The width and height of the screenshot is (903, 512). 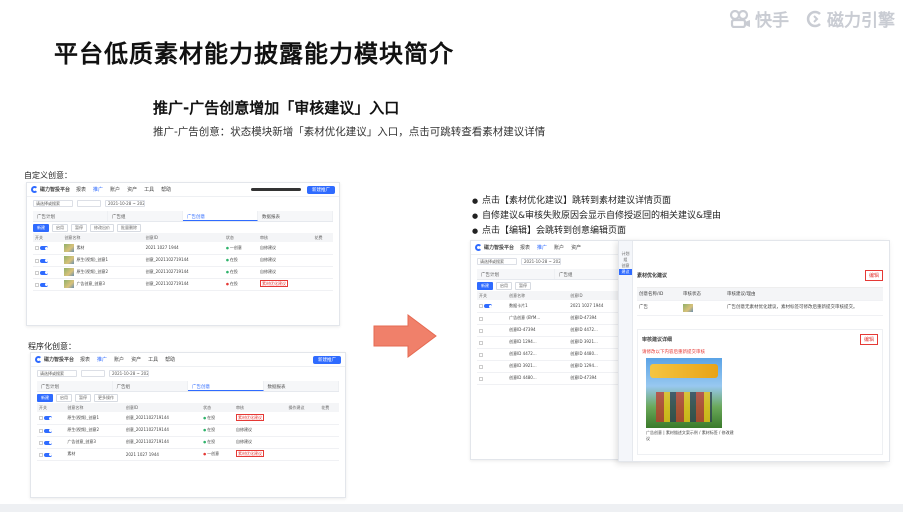 I want to click on mini-slider, so click(x=276, y=189).